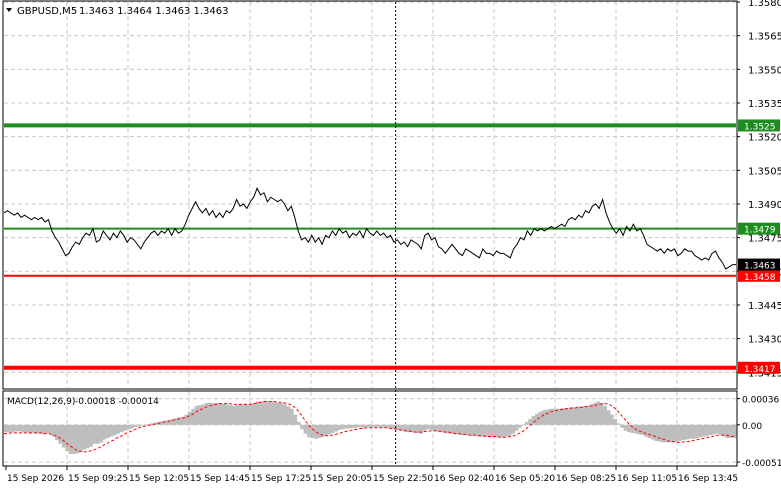 Image resolution: width=781 pixels, height=493 pixels. Describe the element at coordinates (760, 370) in the screenshot. I see `level-label-text: 1.3417` at that location.